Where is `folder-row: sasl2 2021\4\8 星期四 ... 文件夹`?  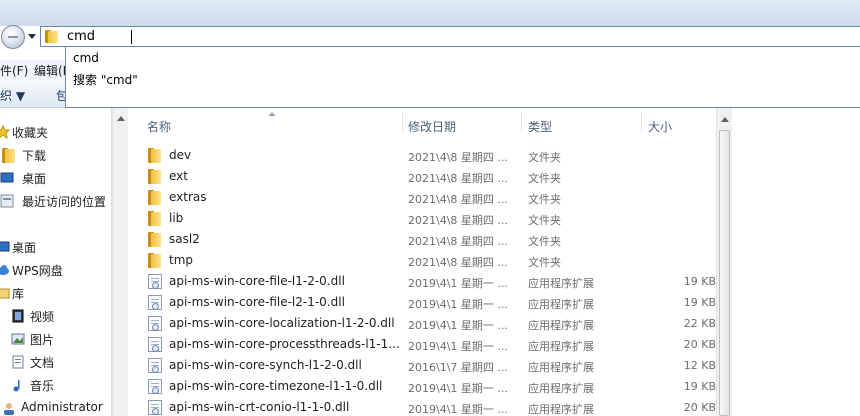
folder-row: sasl2 2021\4\8 星期四 ... 文件夹 is located at coordinates (422, 239).